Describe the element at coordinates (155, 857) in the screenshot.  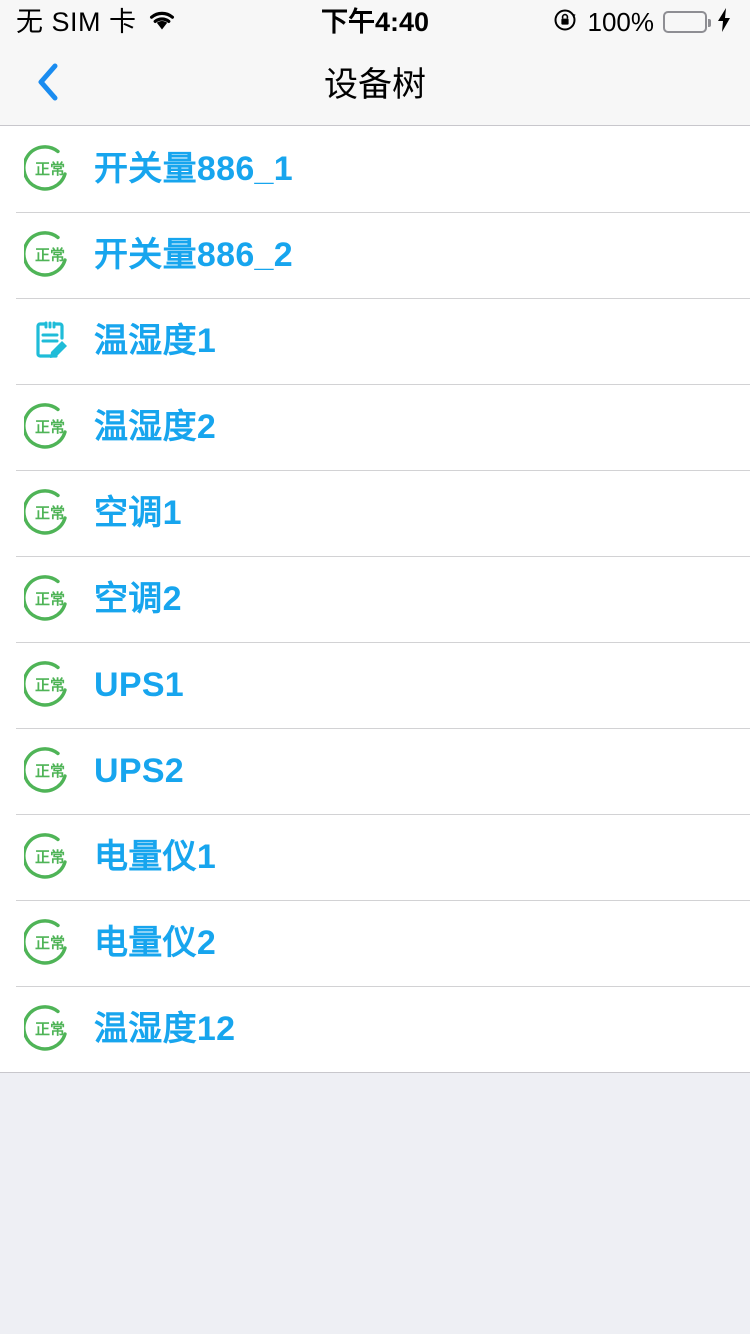
I see `device-name-label: 电量仪1` at that location.